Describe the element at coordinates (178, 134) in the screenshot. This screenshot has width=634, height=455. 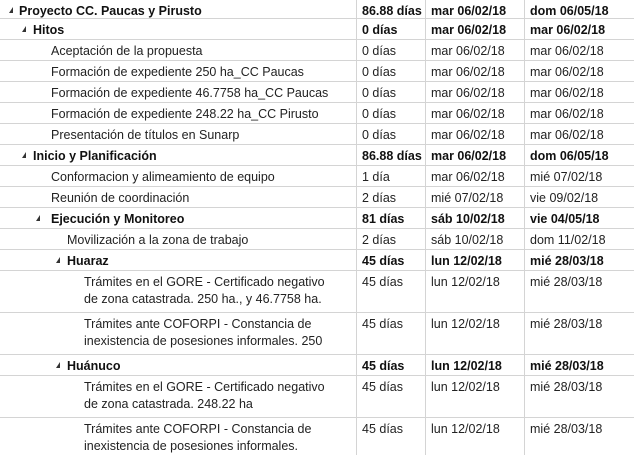
I see `task-name-cell: Presentación de títulos en Sunarp` at that location.